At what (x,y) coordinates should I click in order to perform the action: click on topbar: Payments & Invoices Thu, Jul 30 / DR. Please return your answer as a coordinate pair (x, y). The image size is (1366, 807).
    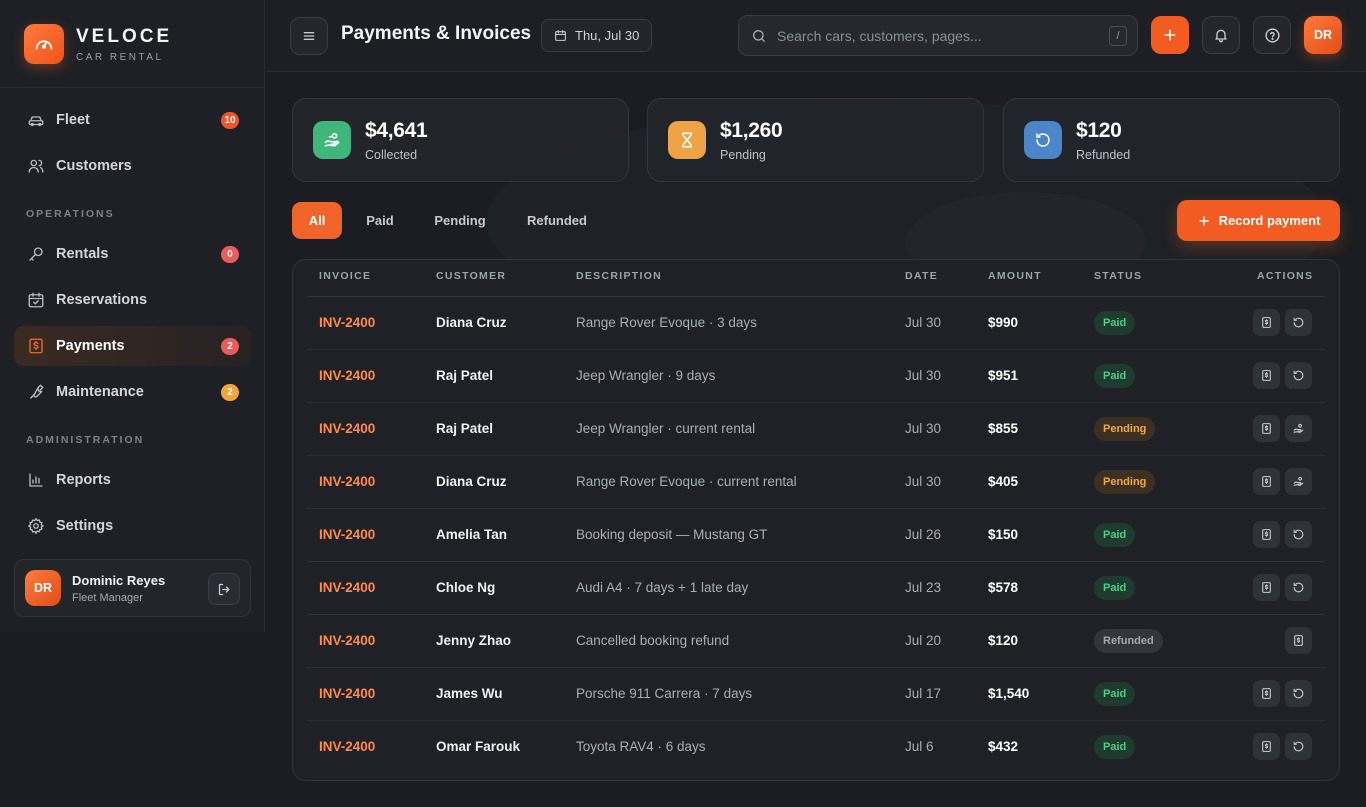
    Looking at the image, I should click on (816, 36).